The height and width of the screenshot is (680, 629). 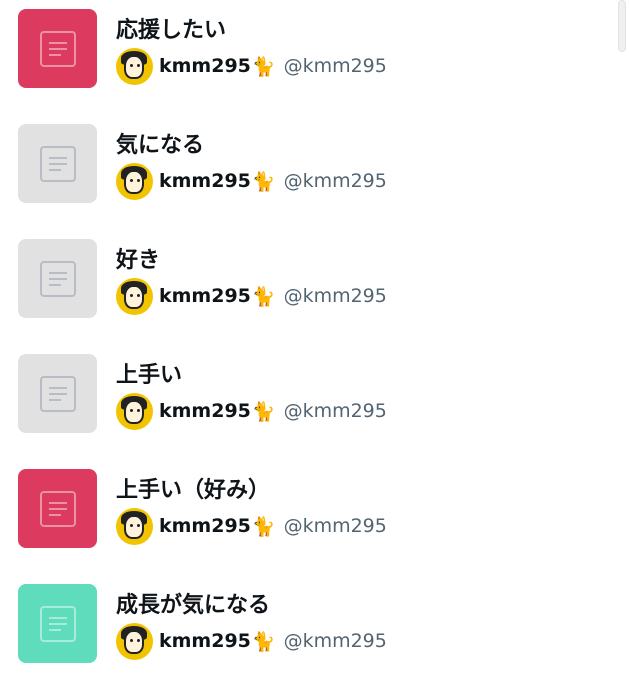 I want to click on list-title: 応援したい, so click(x=171, y=28).